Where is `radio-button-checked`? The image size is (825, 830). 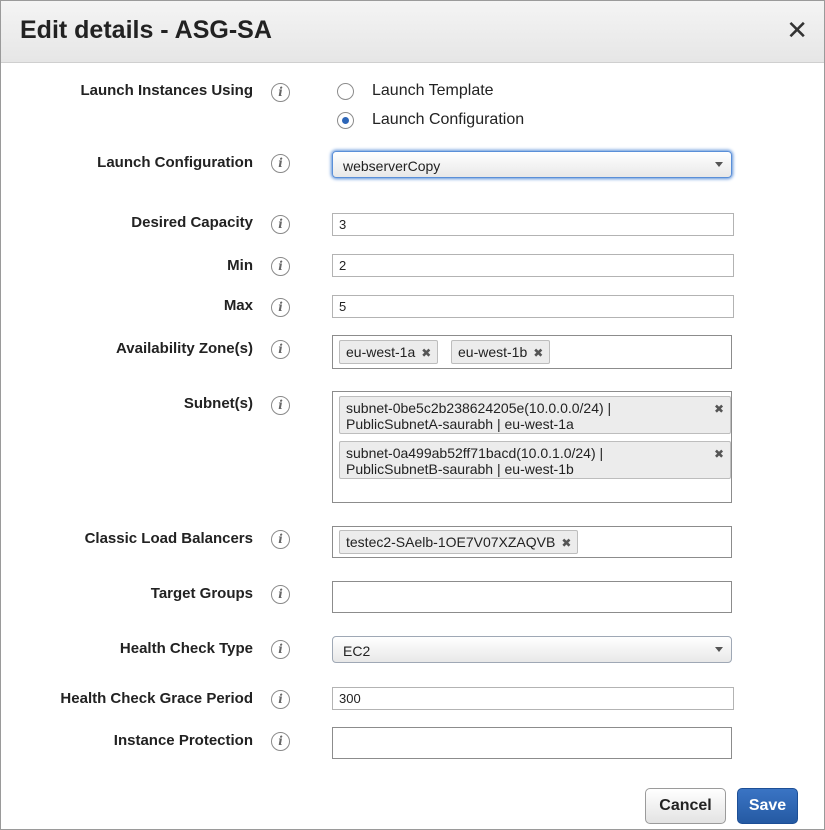
radio-button-checked is located at coordinates (345, 120).